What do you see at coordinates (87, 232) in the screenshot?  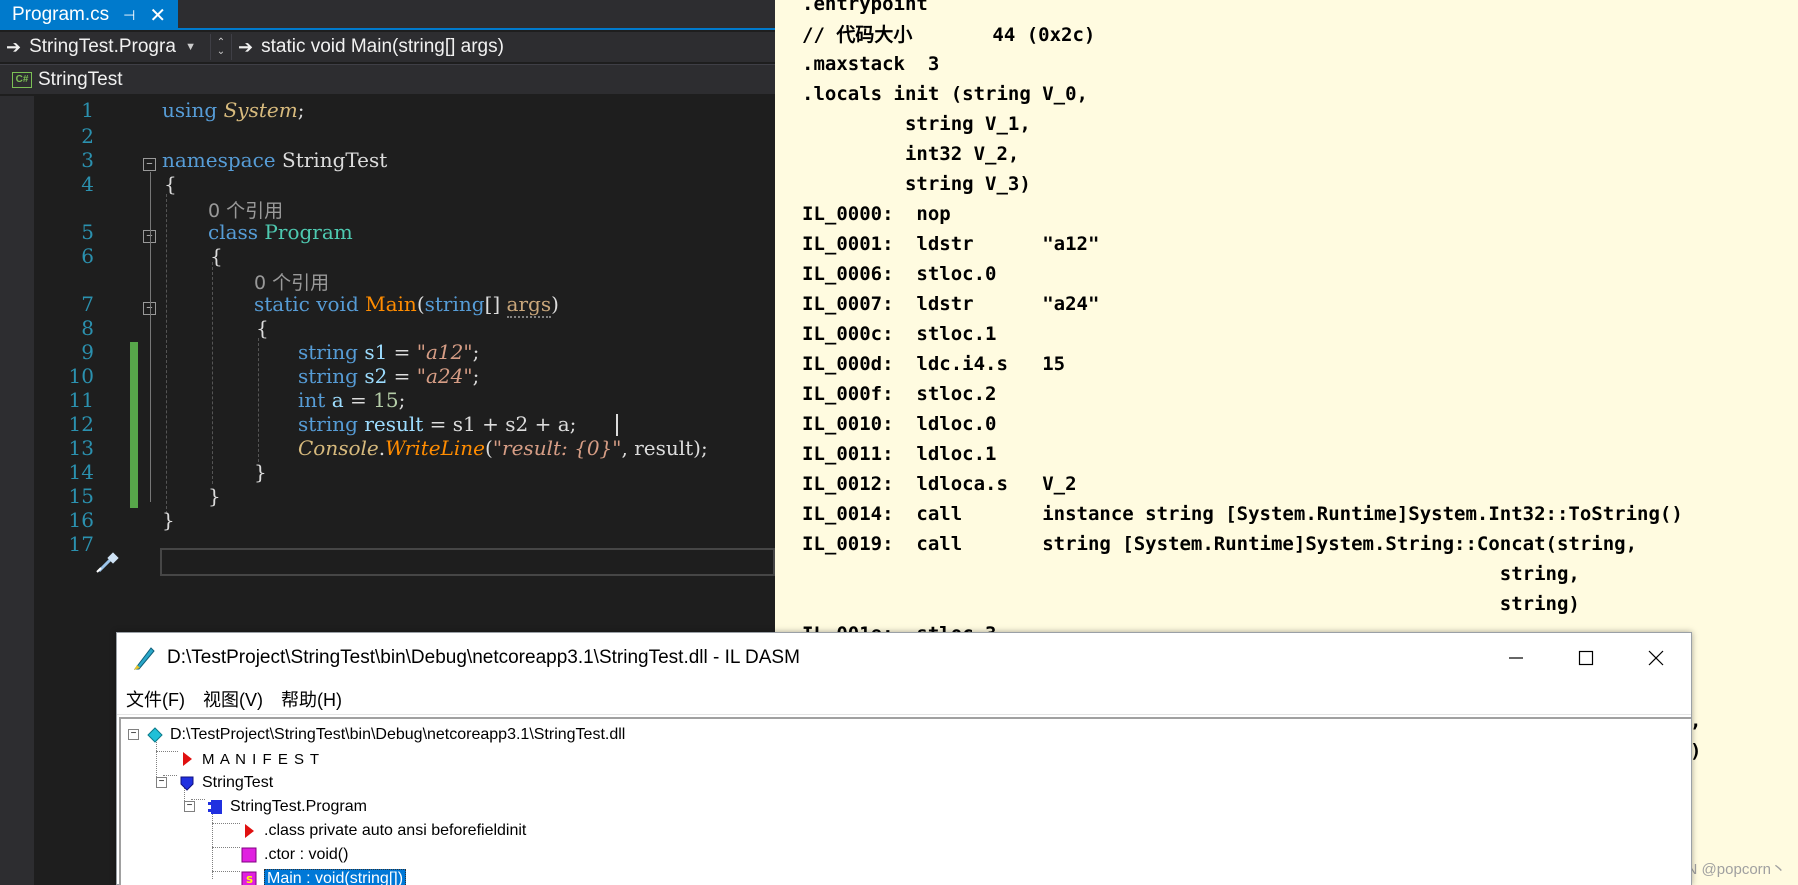 I see `line-number: 5` at bounding box center [87, 232].